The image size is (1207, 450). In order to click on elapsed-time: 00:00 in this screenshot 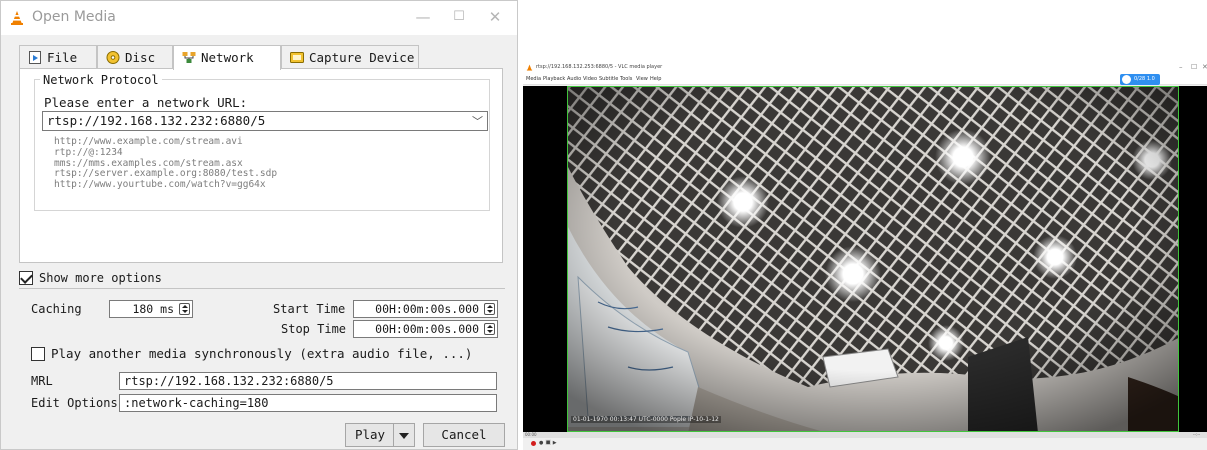, I will do `click(531, 434)`.